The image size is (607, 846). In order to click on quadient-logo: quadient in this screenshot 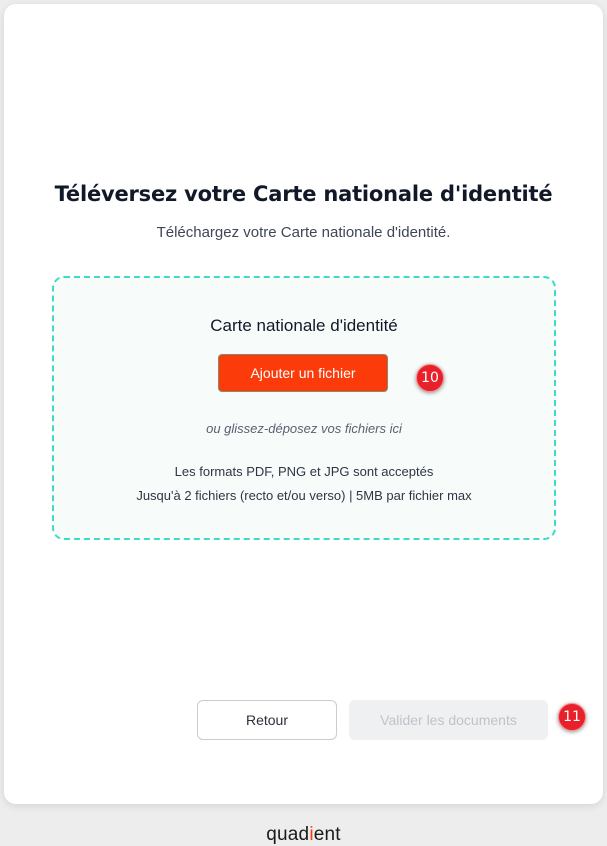, I will do `click(303, 835)`.